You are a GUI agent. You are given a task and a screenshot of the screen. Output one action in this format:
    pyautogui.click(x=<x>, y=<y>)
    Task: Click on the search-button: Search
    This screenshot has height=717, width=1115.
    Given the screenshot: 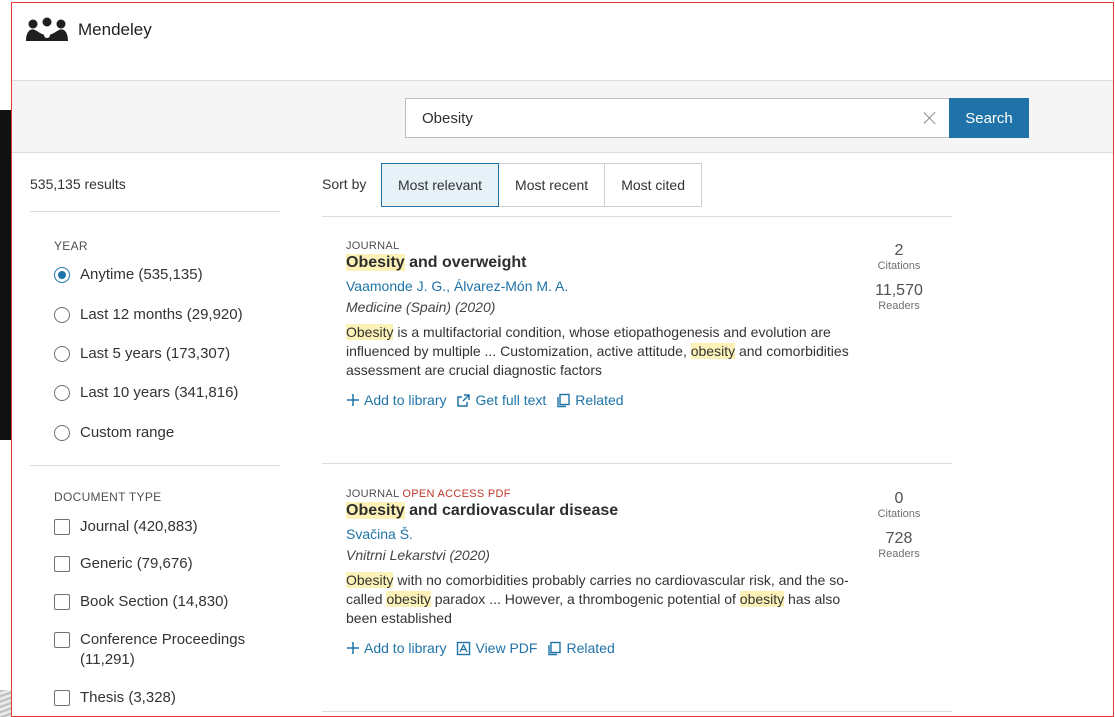 What is the action you would take?
    pyautogui.click(x=989, y=118)
    